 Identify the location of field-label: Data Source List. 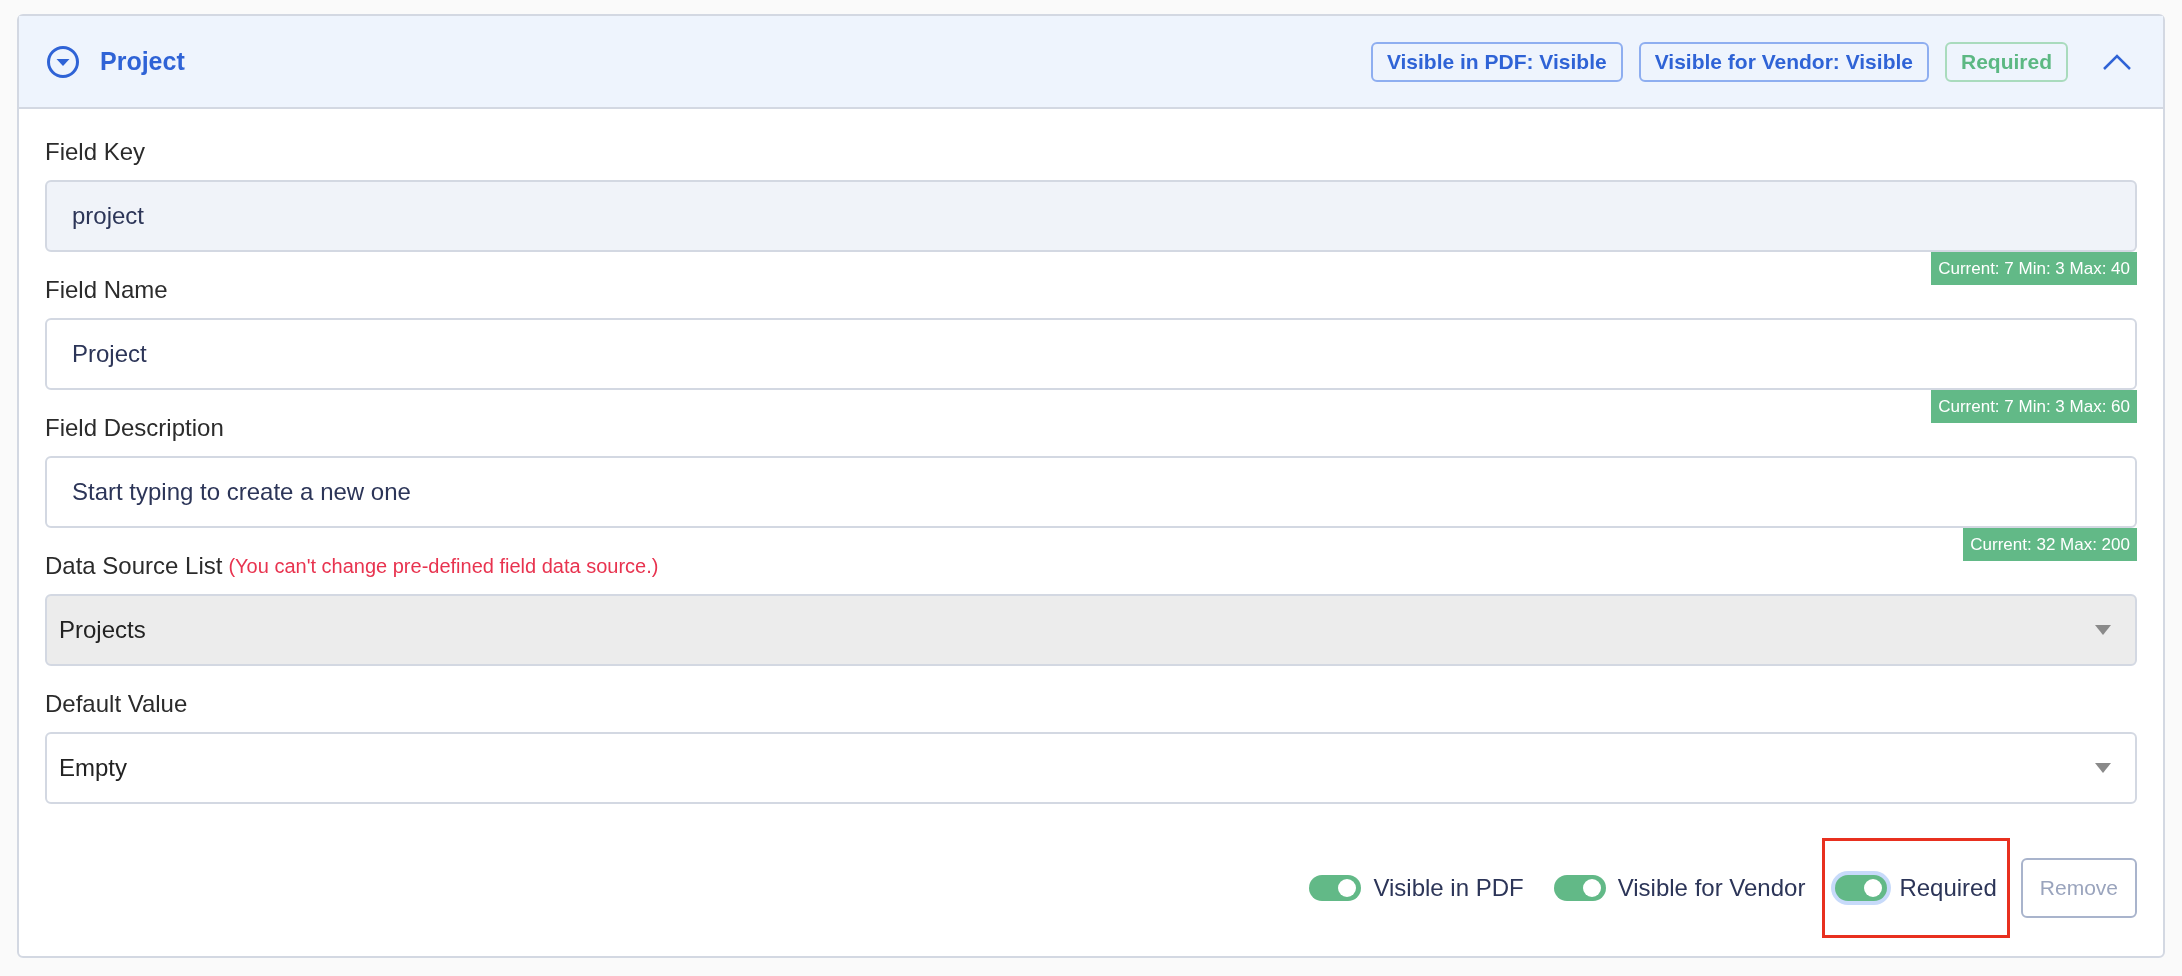
(134, 566).